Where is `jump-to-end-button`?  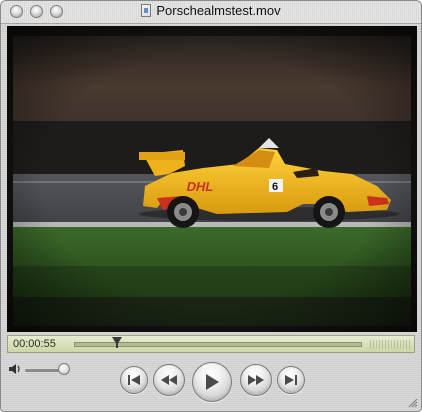 jump-to-end-button is located at coordinates (291, 380).